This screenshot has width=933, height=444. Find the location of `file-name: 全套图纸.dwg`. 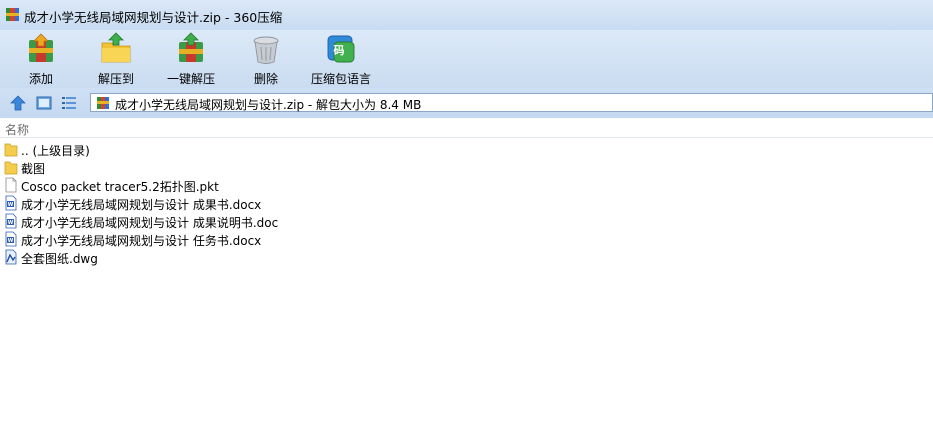

file-name: 全套图纸.dwg is located at coordinates (59, 259).